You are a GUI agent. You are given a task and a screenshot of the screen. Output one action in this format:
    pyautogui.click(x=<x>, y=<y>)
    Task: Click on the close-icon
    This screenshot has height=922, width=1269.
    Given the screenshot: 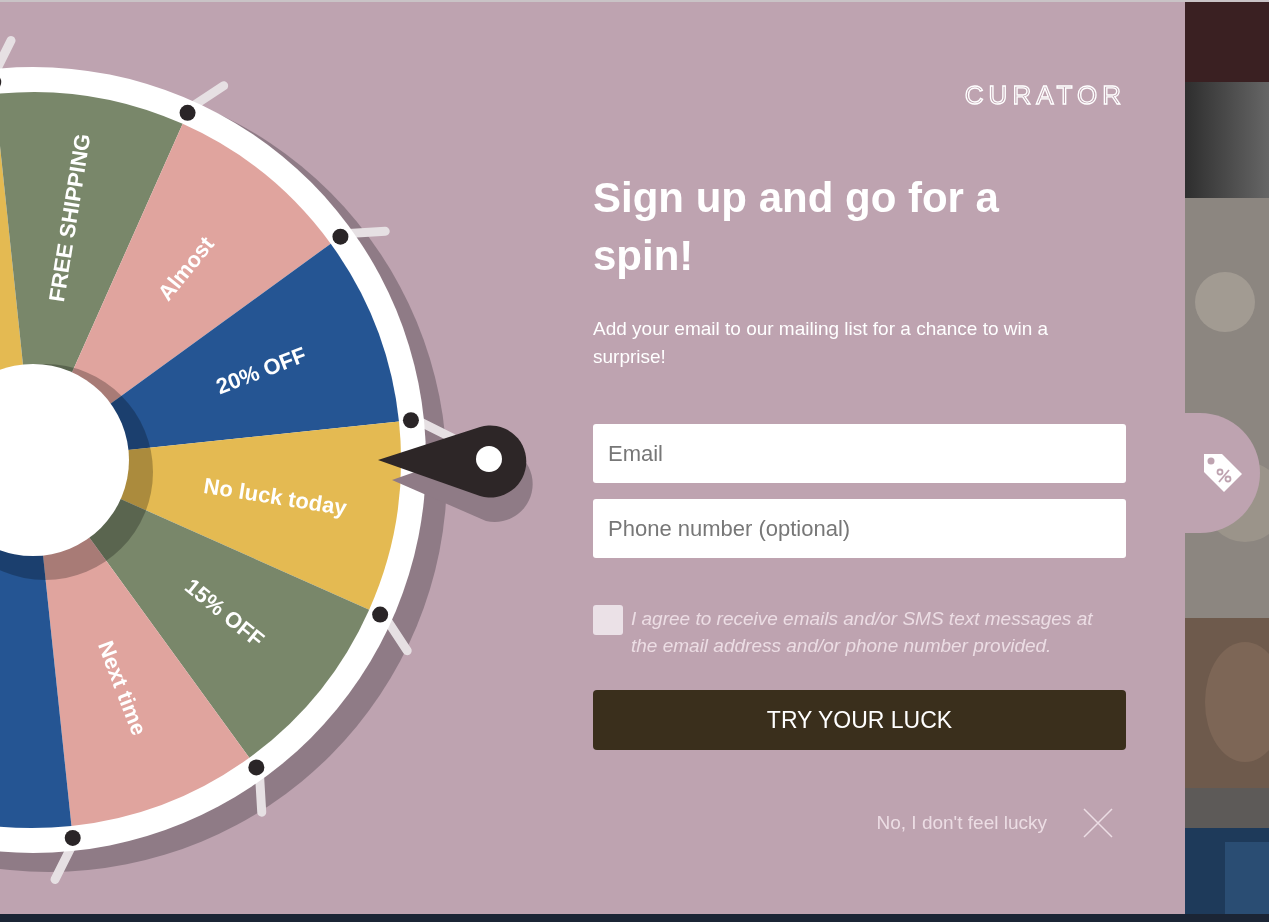 What is the action you would take?
    pyautogui.click(x=1098, y=823)
    